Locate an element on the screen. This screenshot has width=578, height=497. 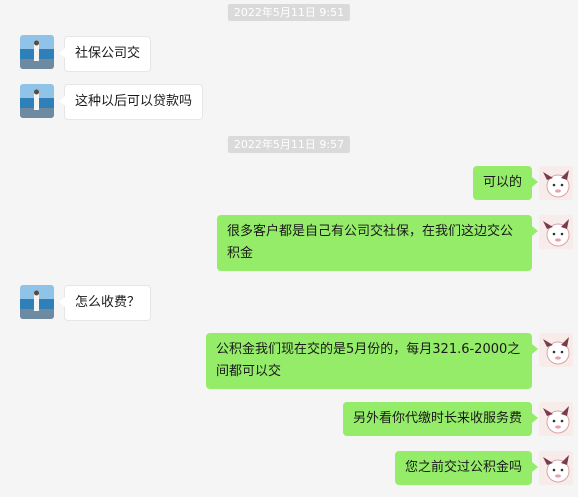
message-bubble: 可以的 is located at coordinates (505, 183).